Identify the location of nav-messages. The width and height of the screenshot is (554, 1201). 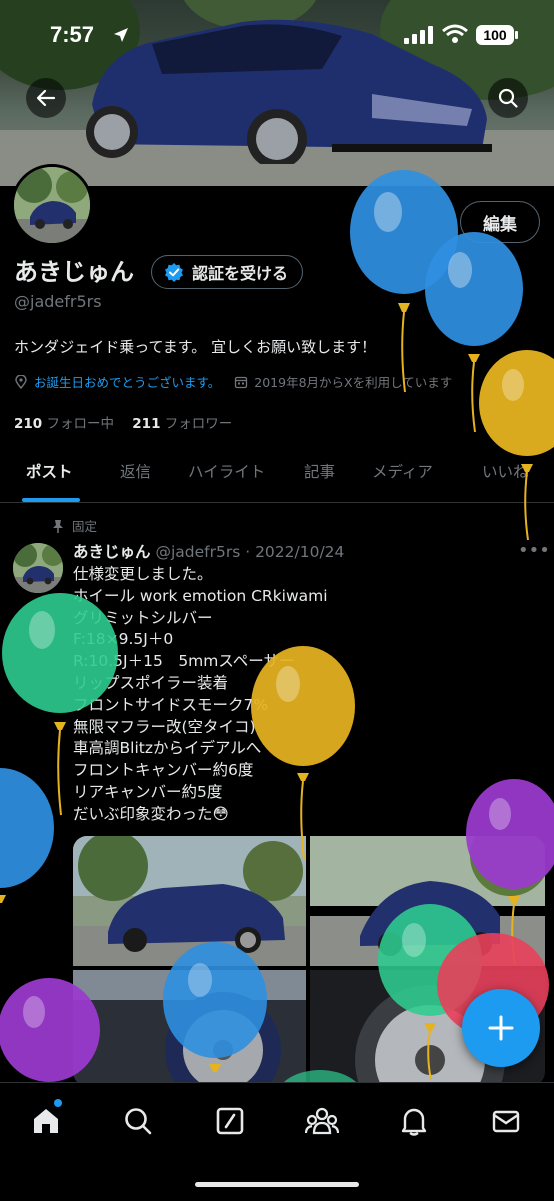
(506, 1121).